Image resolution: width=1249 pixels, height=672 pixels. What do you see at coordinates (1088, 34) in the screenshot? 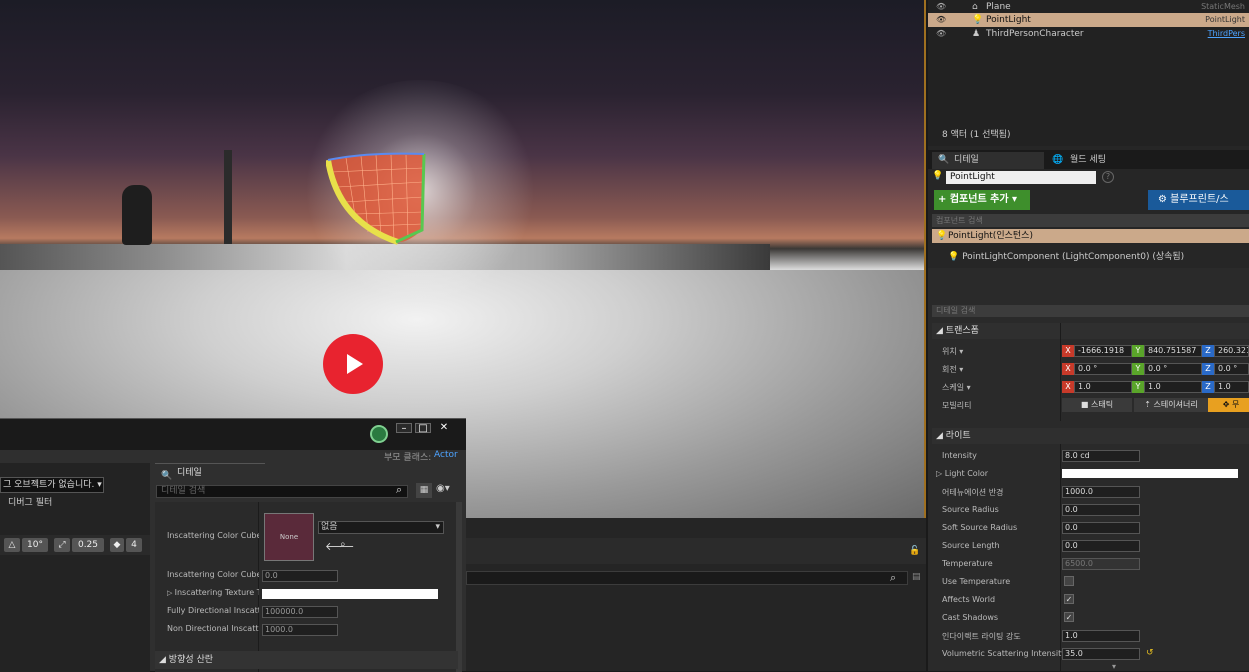
I see `outliner-row: 👁 ♟ ThirdPersonCharacter ThirdPers` at bounding box center [1088, 34].